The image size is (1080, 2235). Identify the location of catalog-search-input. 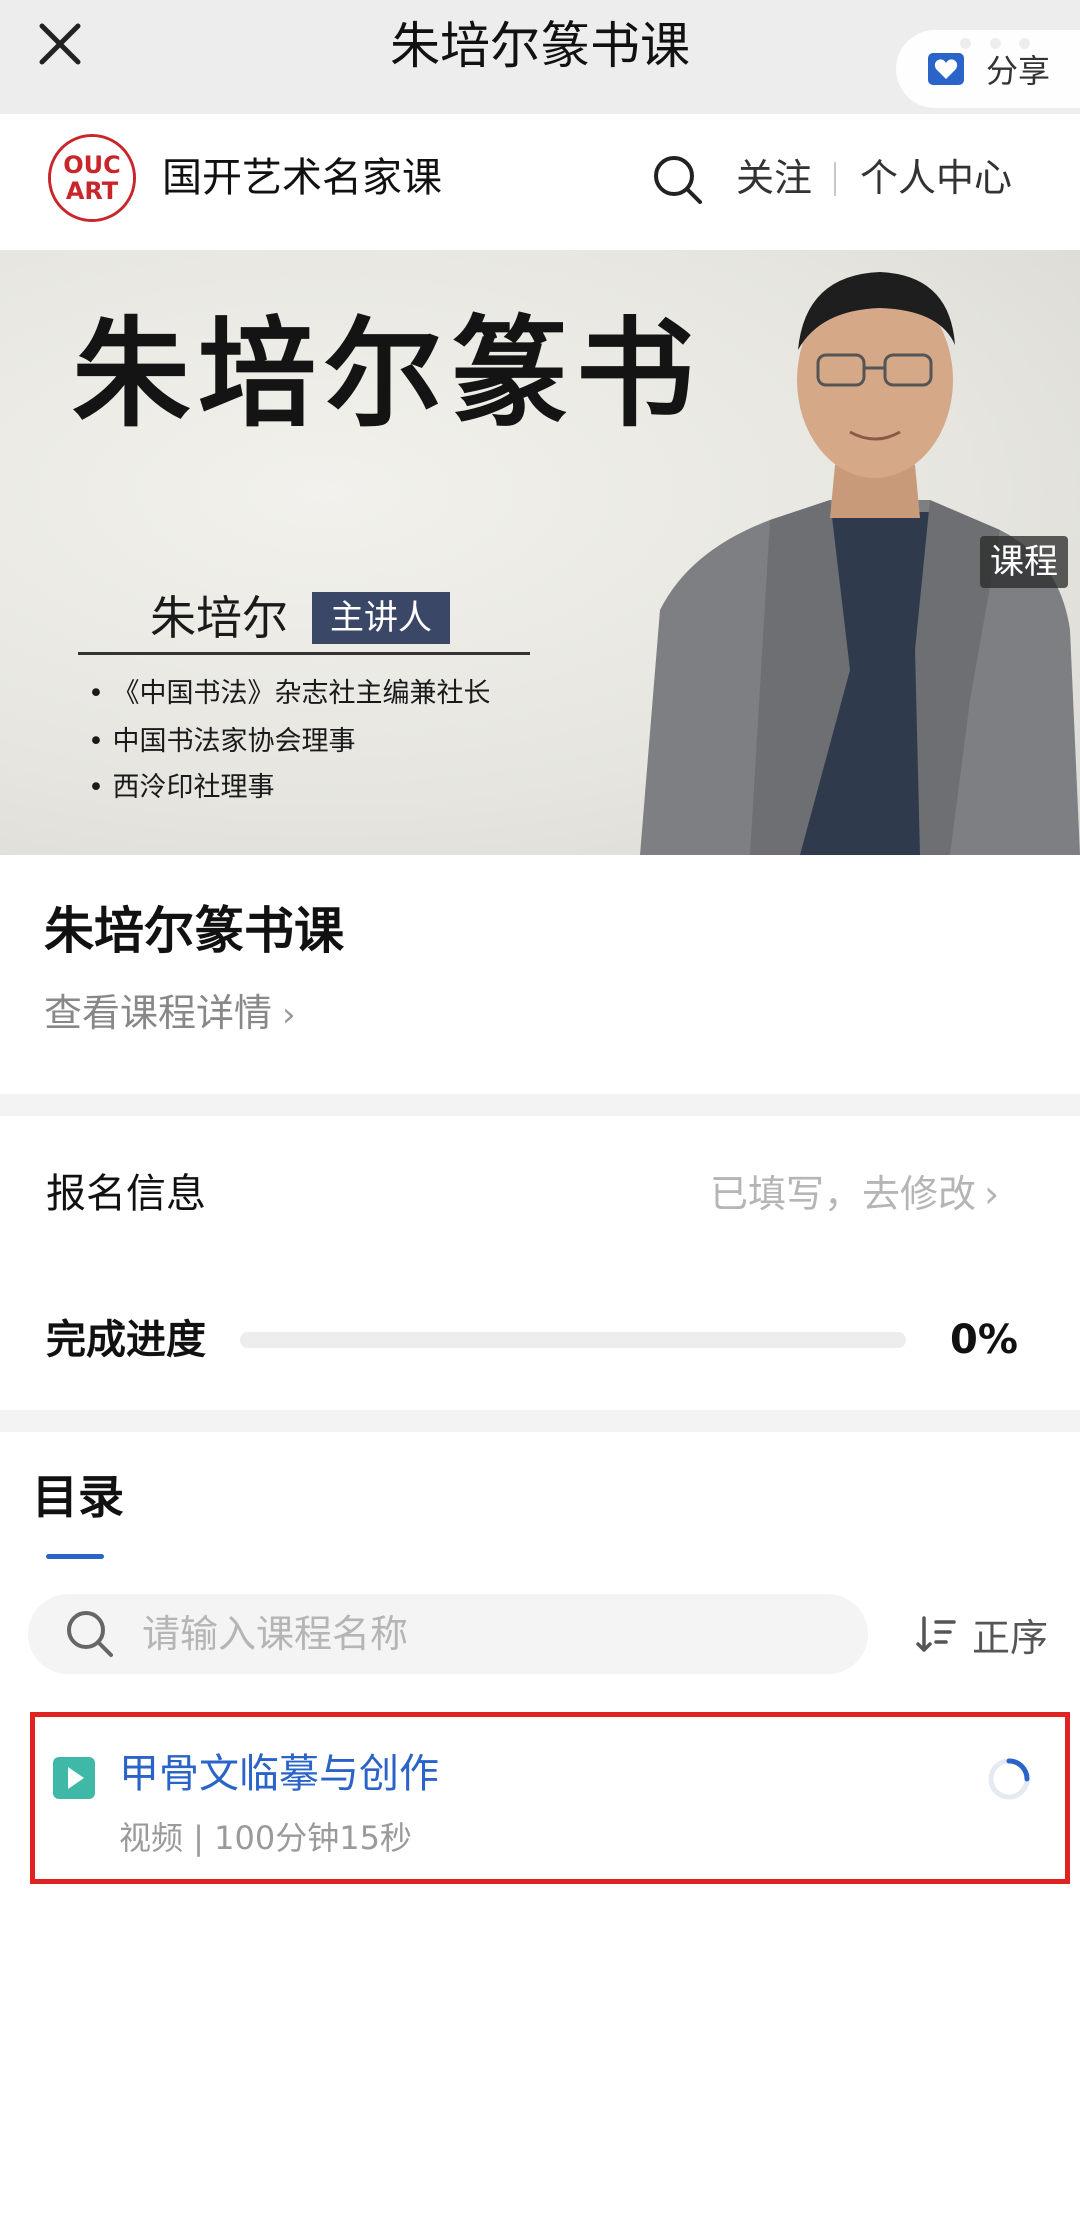
(482, 1634).